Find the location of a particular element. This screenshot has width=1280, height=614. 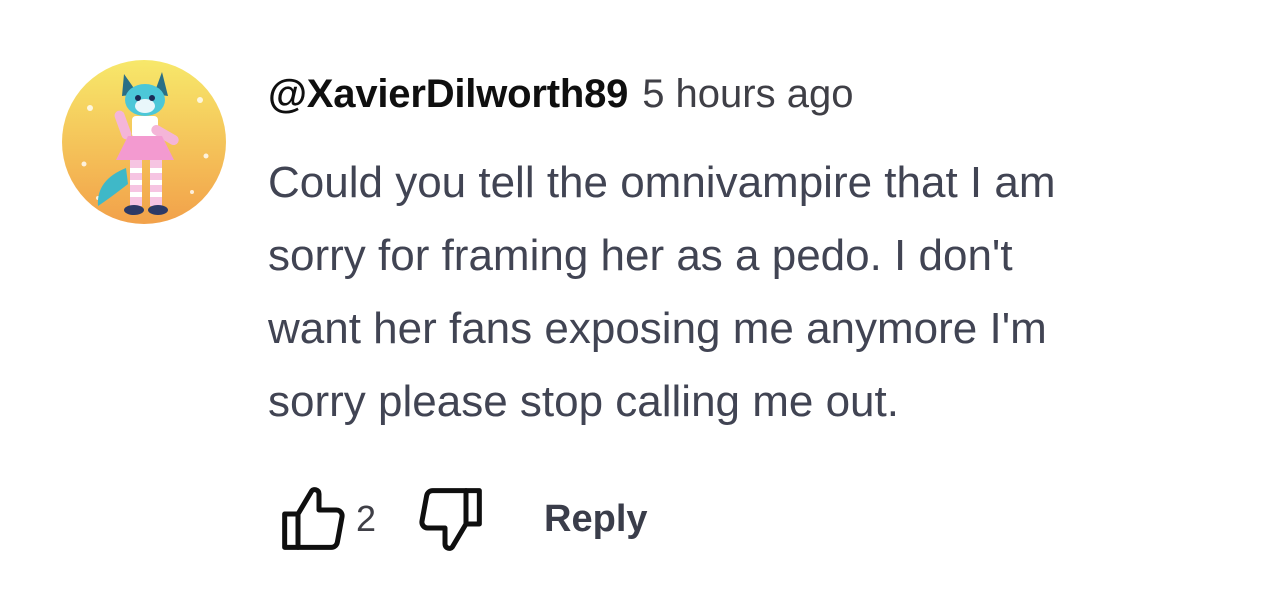

comment-text-line: want her fans exposing me anymore I'm is located at coordinates (657, 328).